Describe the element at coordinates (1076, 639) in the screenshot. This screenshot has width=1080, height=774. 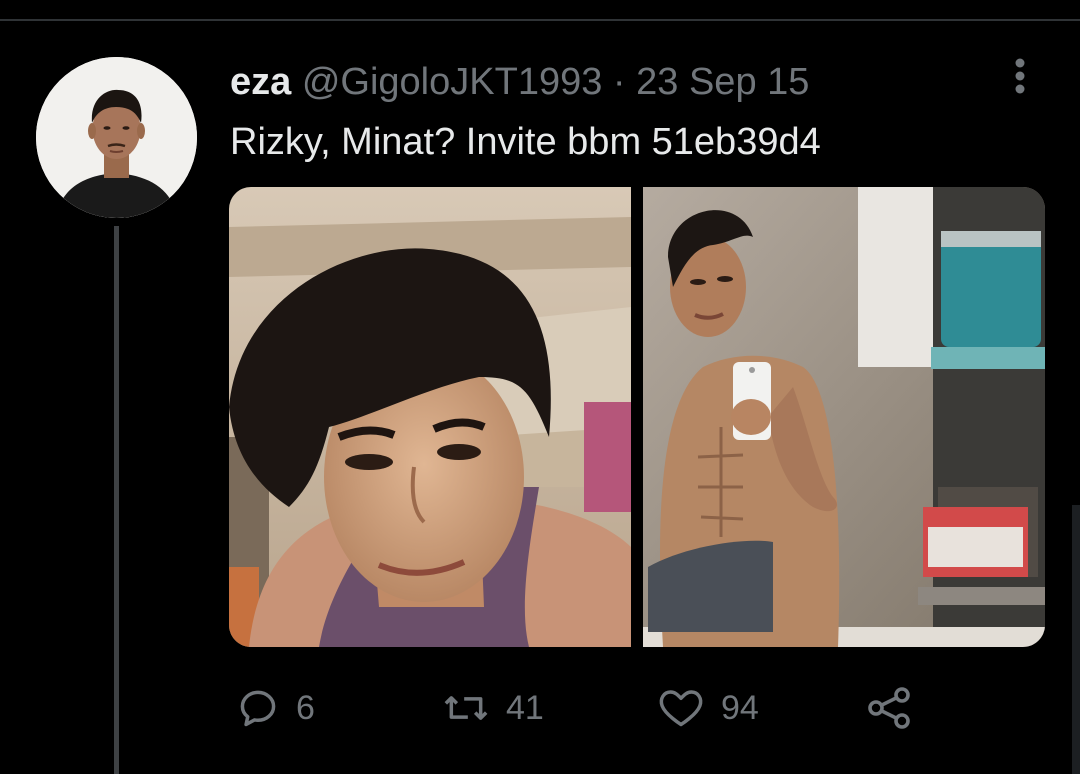
I see `scrollbar` at that location.